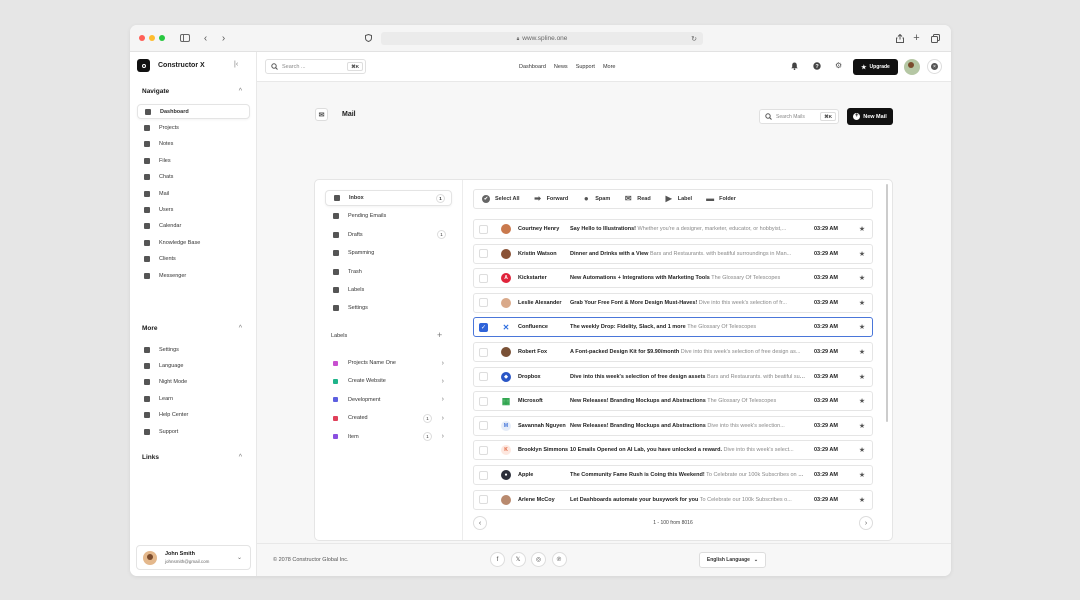 Image resolution: width=1080 pixels, height=600 pixels. I want to click on sidebar-item-calendar: Calendar, so click(193, 226).